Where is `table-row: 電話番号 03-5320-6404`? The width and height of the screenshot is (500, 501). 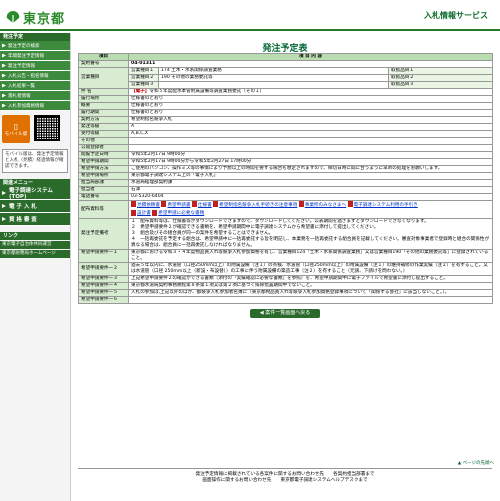 table-row: 電話番号 03-5320-6404 is located at coordinates (286, 197).